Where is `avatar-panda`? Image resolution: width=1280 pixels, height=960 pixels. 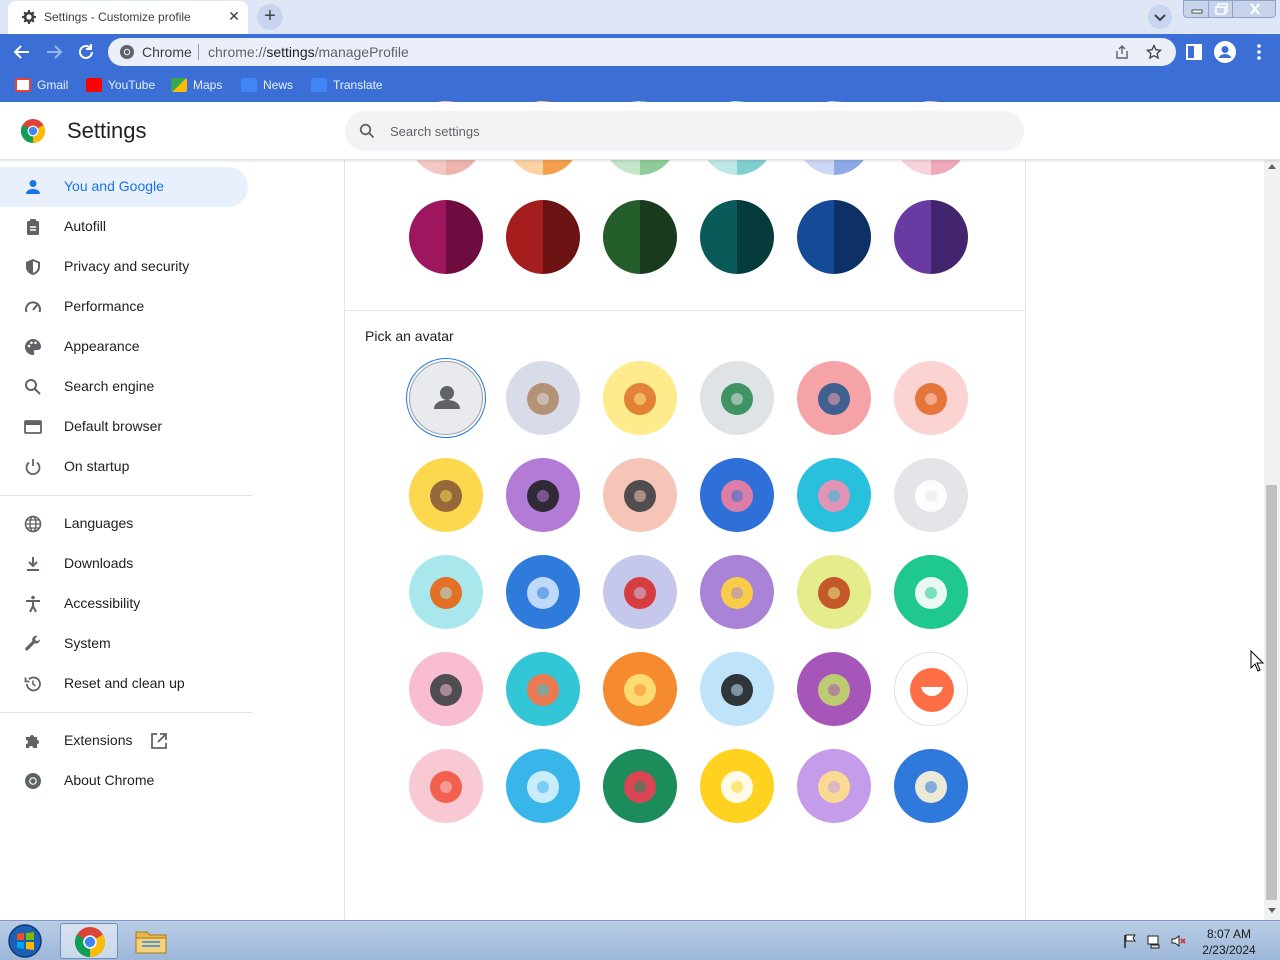
avatar-panda is located at coordinates (543, 495).